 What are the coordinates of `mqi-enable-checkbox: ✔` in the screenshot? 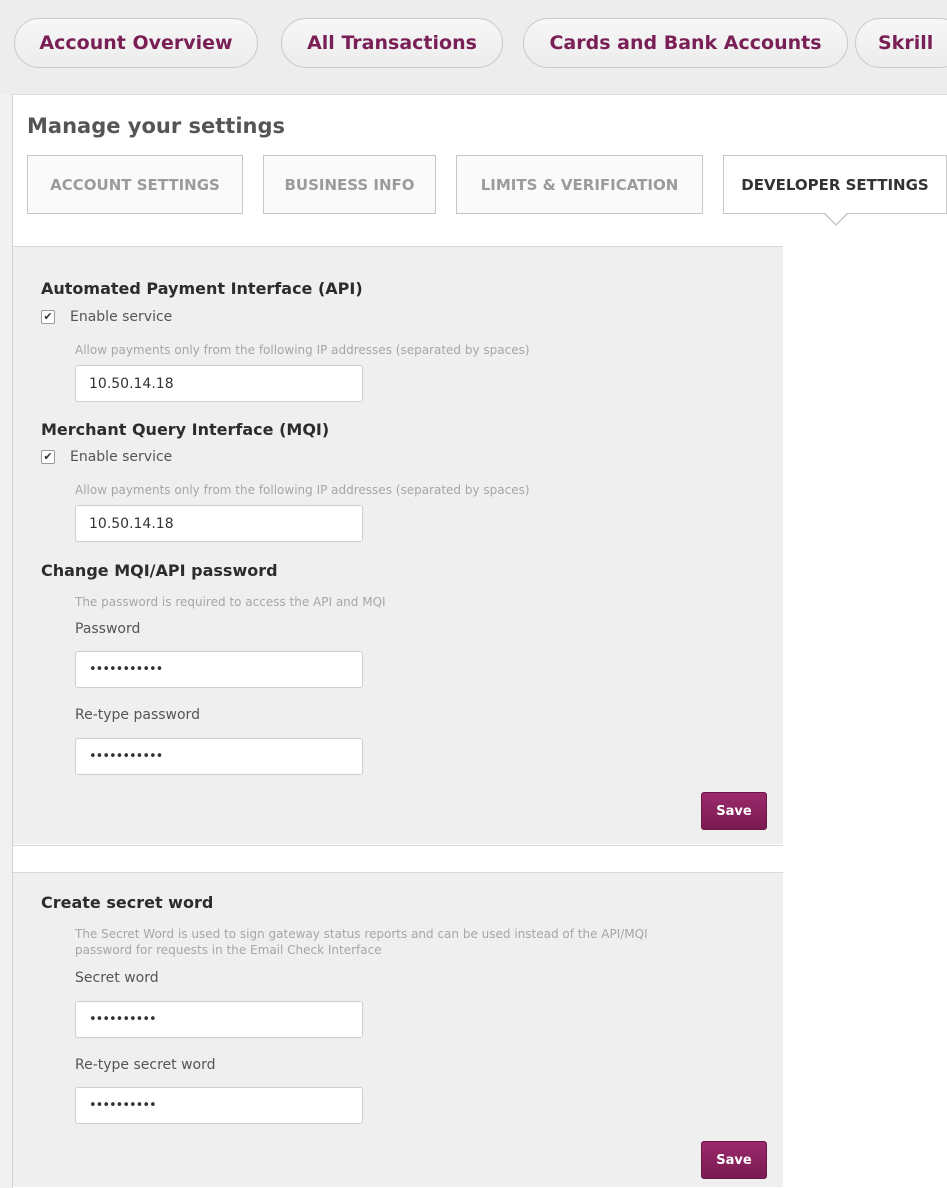 It's located at (48, 457).